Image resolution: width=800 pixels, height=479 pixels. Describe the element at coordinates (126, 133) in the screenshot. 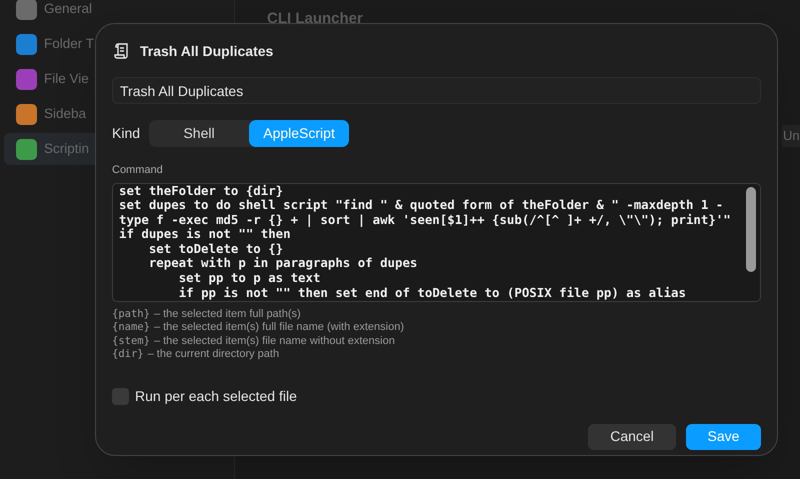

I see `kind-label: Kind` at that location.